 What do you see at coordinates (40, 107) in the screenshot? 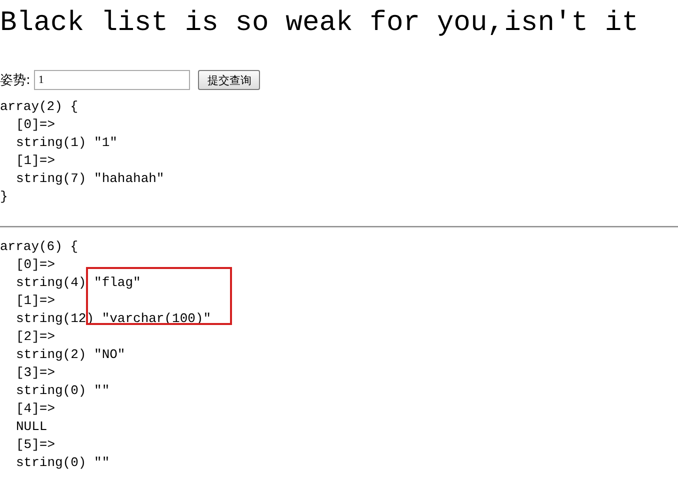
I see `dump-line: array(2) {` at bounding box center [40, 107].